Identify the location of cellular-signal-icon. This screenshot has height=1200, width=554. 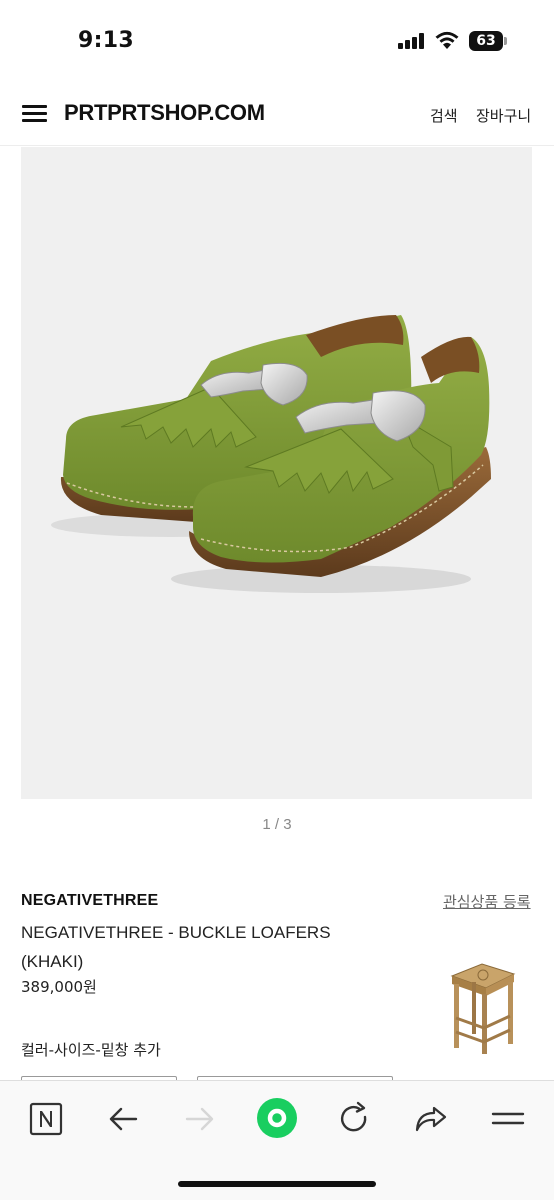
(411, 41).